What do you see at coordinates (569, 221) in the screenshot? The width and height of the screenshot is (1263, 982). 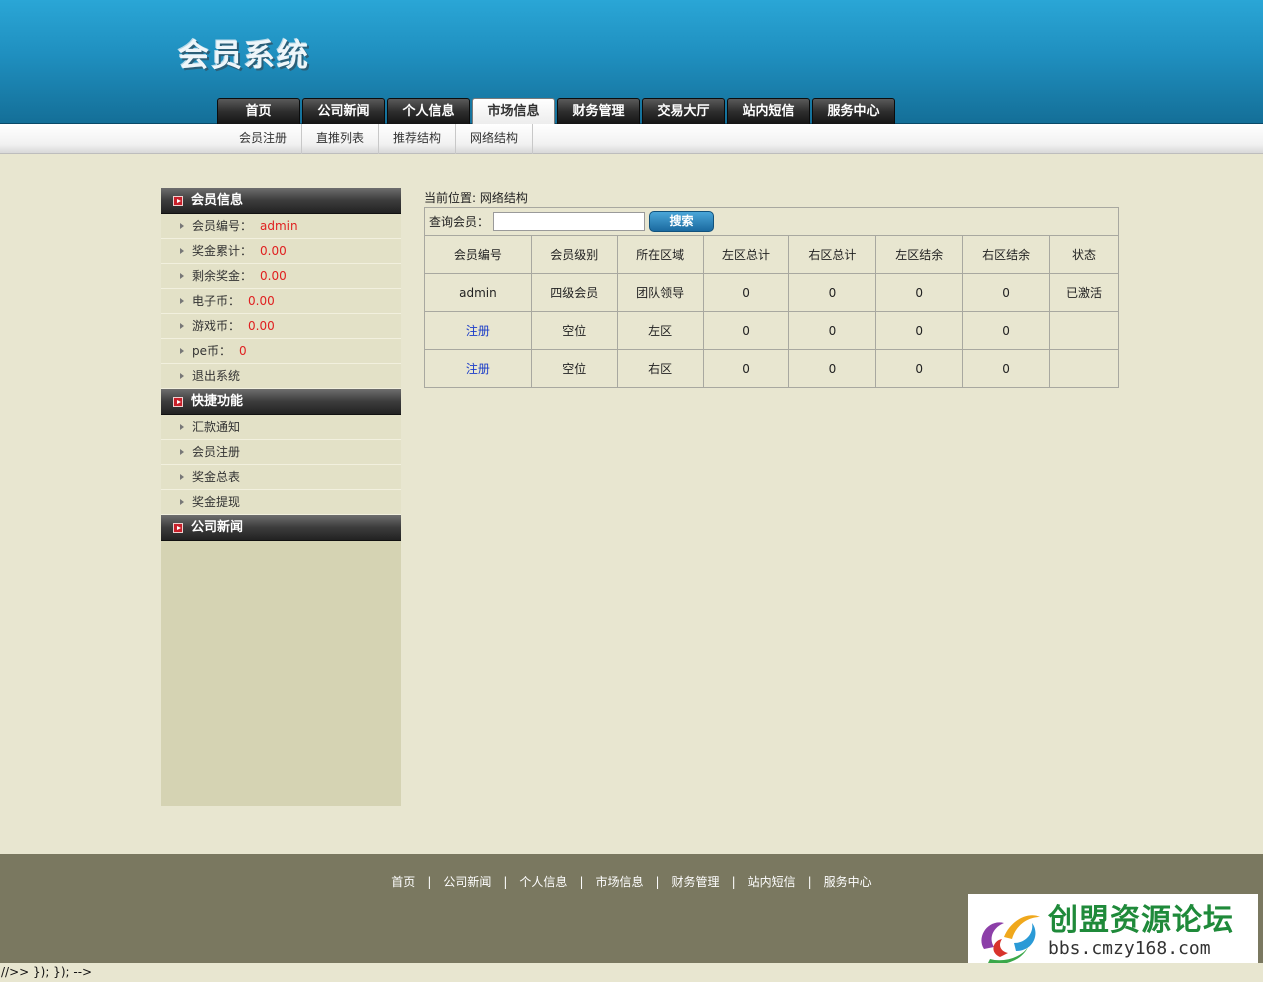 I see `search-input` at bounding box center [569, 221].